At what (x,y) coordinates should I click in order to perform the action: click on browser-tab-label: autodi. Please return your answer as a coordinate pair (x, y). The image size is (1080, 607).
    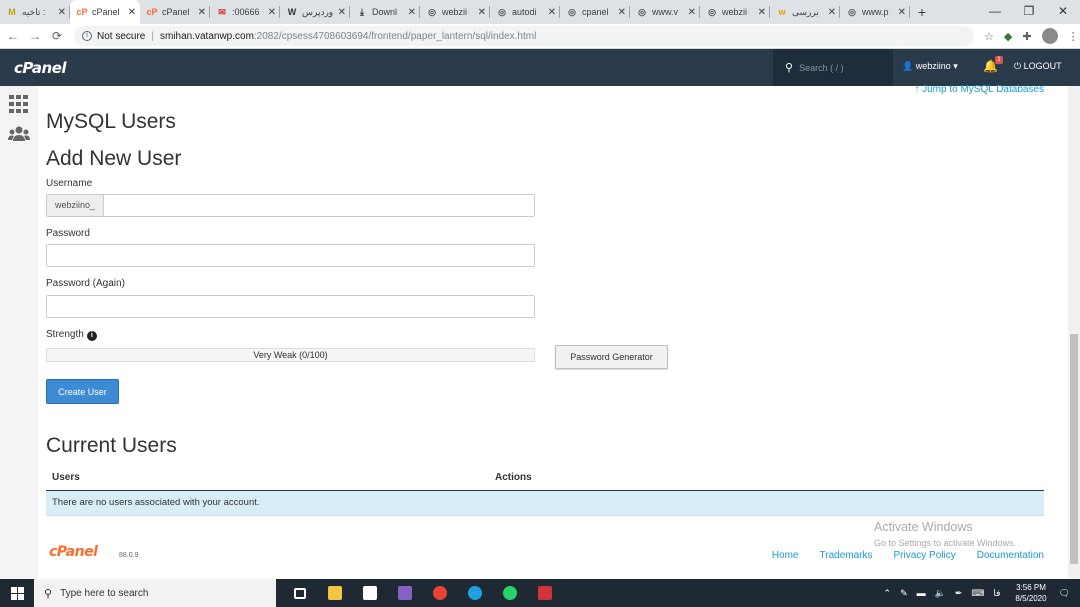
    Looking at the image, I should click on (524, 12).